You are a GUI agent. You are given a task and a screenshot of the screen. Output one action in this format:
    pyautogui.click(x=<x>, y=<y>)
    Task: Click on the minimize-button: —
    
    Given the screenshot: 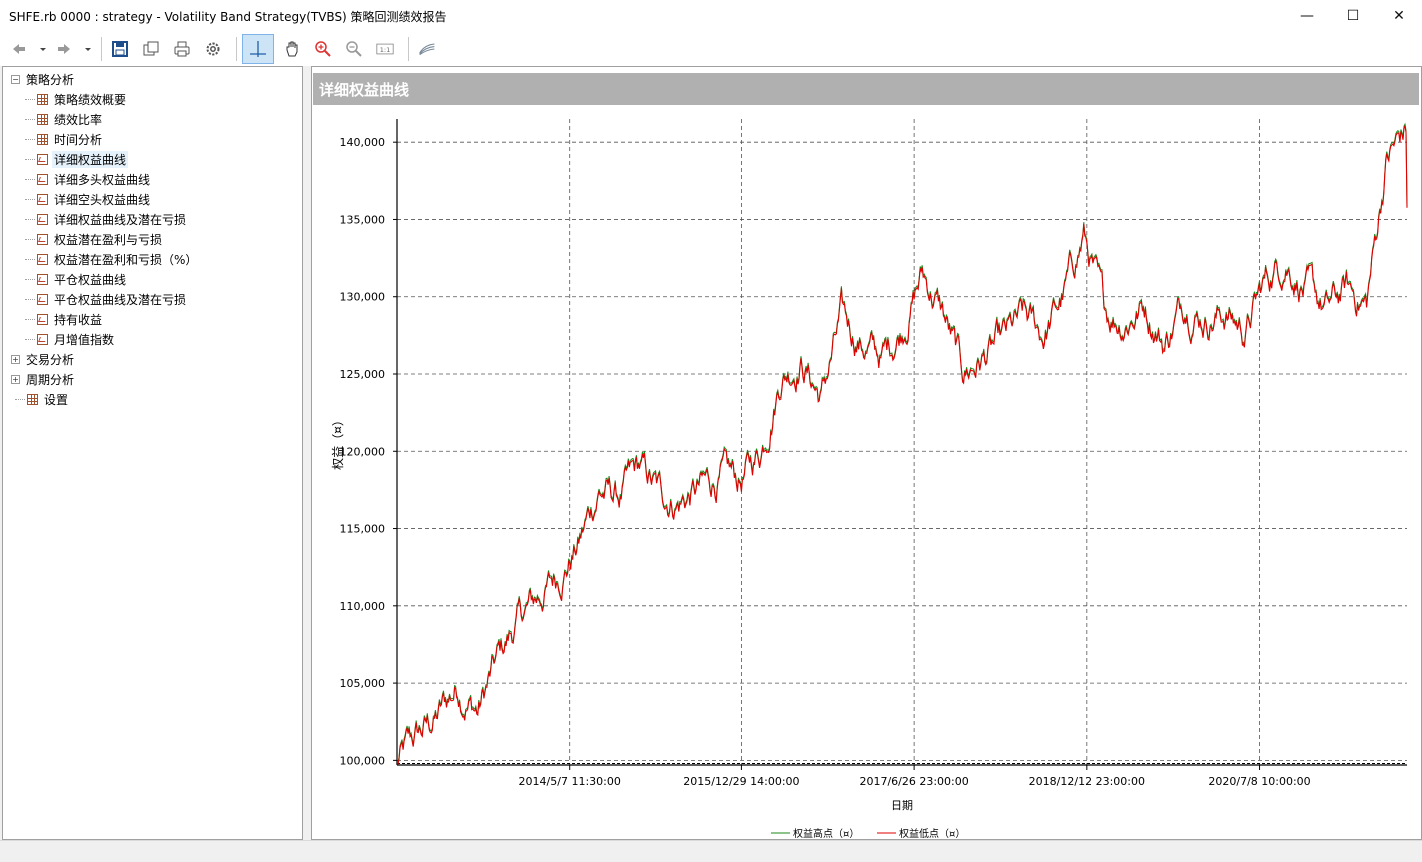 What is the action you would take?
    pyautogui.click(x=1307, y=16)
    